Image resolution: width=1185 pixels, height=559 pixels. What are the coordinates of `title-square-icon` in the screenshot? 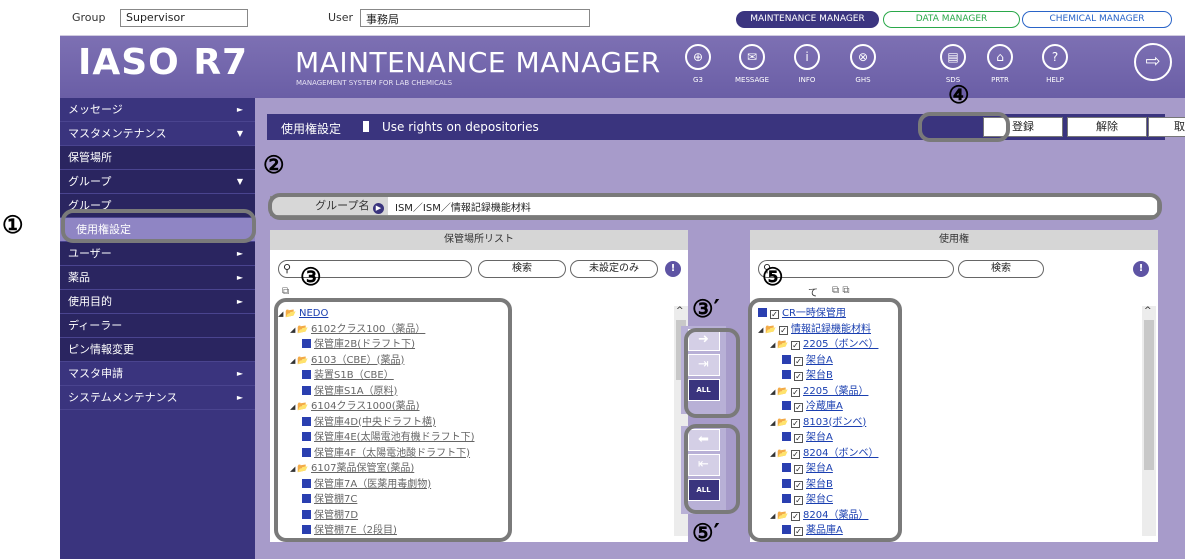 It's located at (363, 126).